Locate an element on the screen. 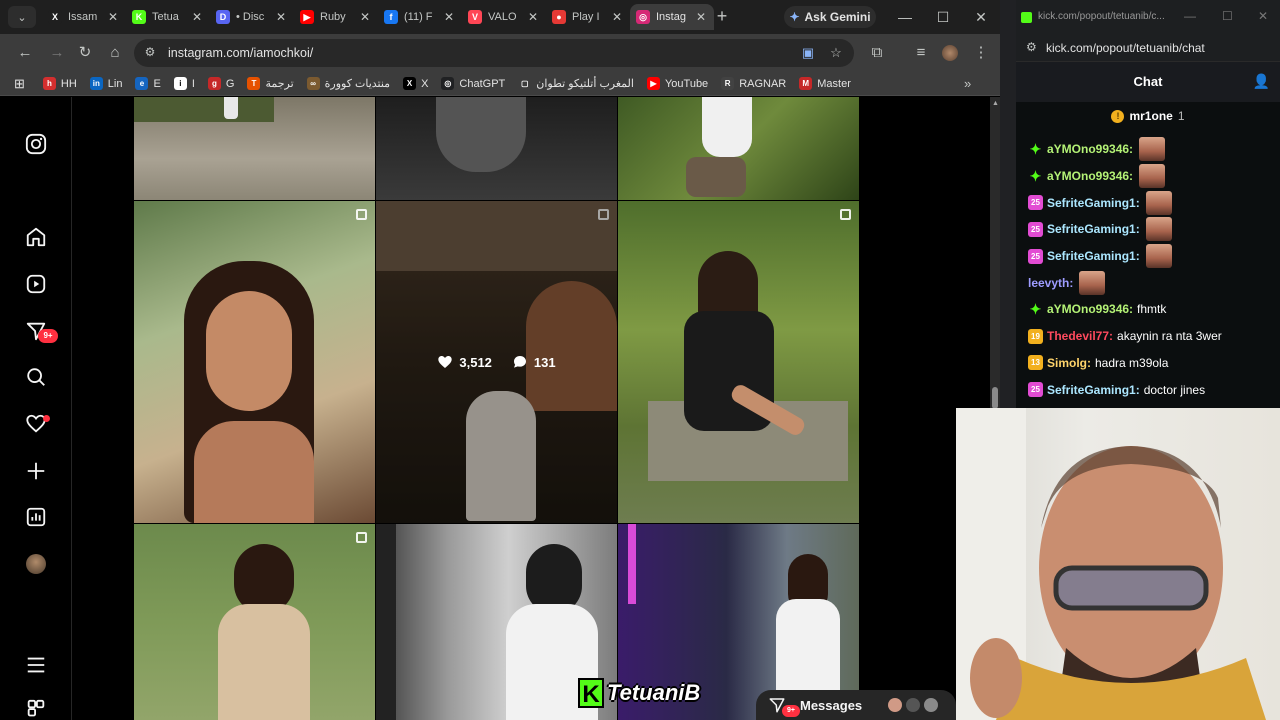 The image size is (1280, 720). tab-title: Issam is located at coordinates (83, 17).